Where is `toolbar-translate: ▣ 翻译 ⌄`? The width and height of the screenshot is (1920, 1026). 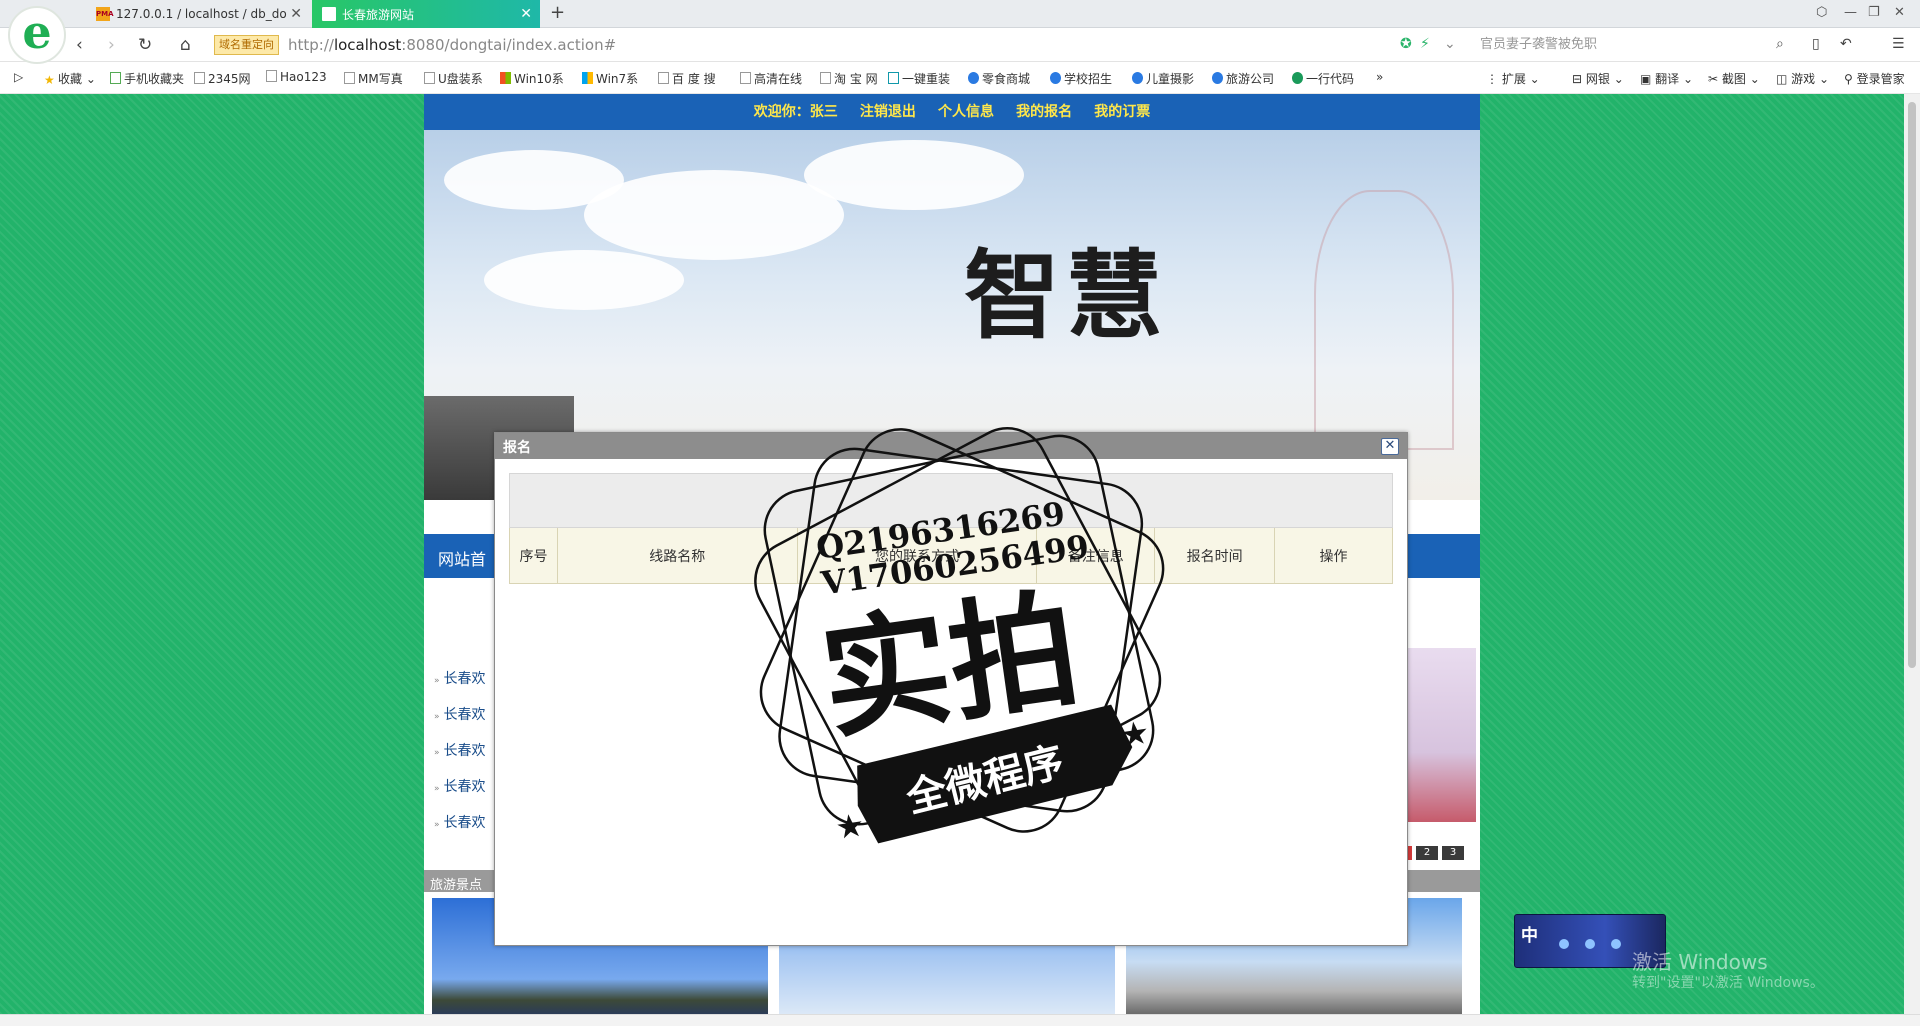 toolbar-translate: ▣ 翻译 ⌄ is located at coordinates (1666, 78).